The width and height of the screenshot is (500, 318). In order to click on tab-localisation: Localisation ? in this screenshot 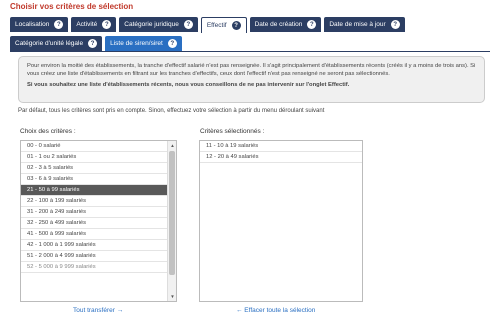, I will do `click(39, 24)`.